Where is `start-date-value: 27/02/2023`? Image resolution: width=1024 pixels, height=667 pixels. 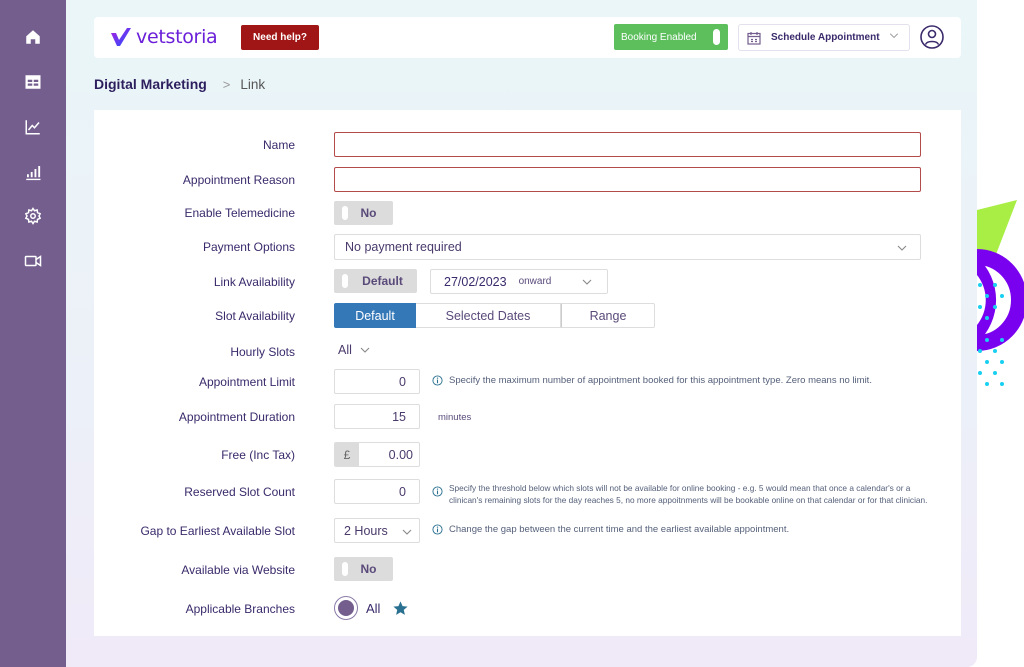
start-date-value: 27/02/2023 is located at coordinates (475, 281).